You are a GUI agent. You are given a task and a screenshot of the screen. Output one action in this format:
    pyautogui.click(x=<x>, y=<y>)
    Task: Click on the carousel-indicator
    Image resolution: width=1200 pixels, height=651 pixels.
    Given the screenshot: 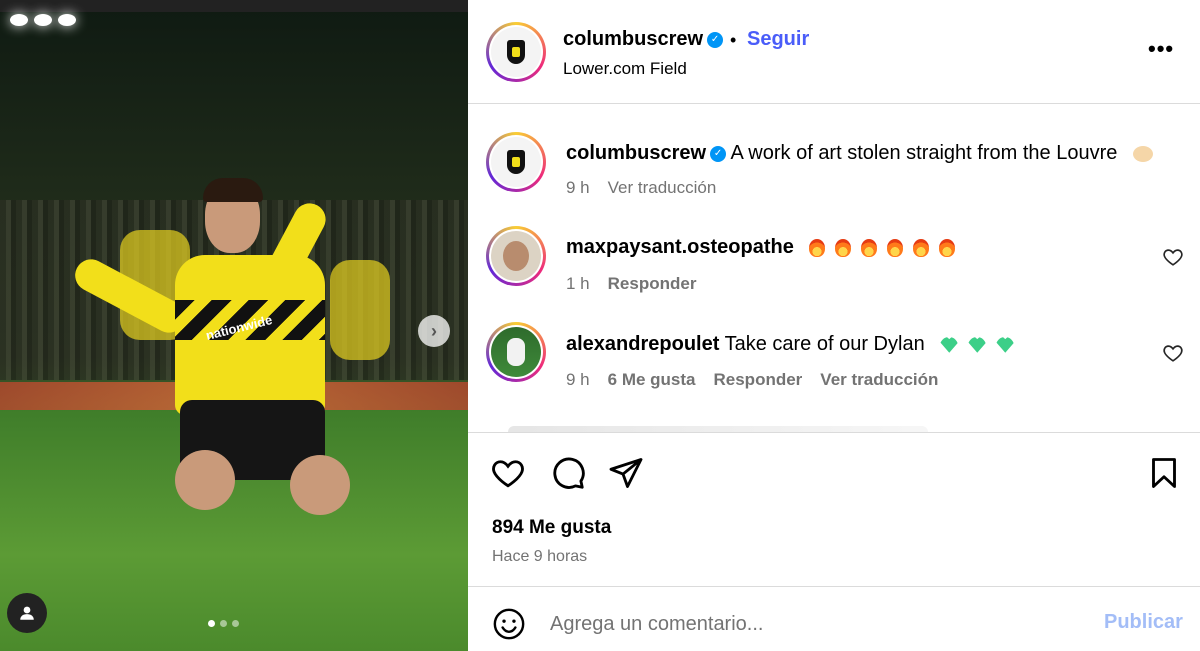 What is the action you would take?
    pyautogui.click(x=223, y=623)
    